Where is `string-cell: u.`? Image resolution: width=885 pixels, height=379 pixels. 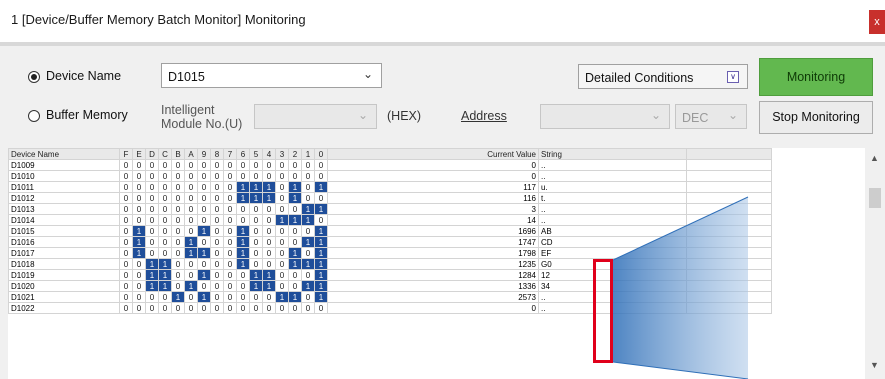
string-cell: u. is located at coordinates (612, 187).